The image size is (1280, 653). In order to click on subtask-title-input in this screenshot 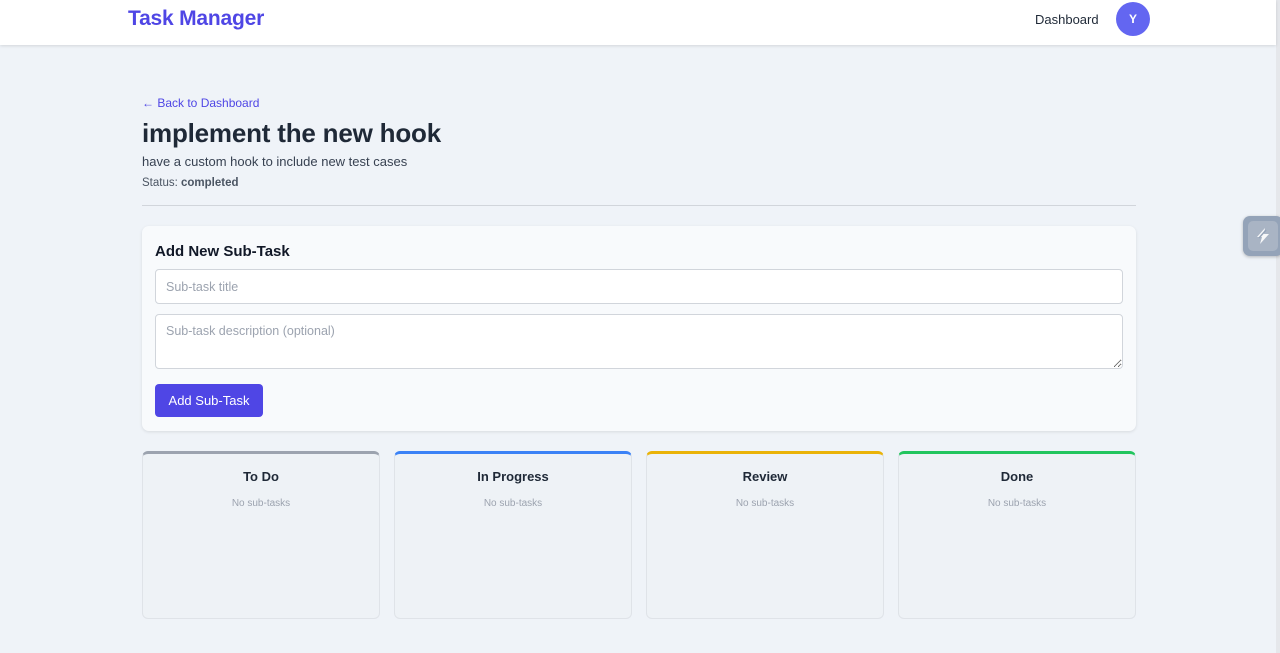, I will do `click(639, 286)`.